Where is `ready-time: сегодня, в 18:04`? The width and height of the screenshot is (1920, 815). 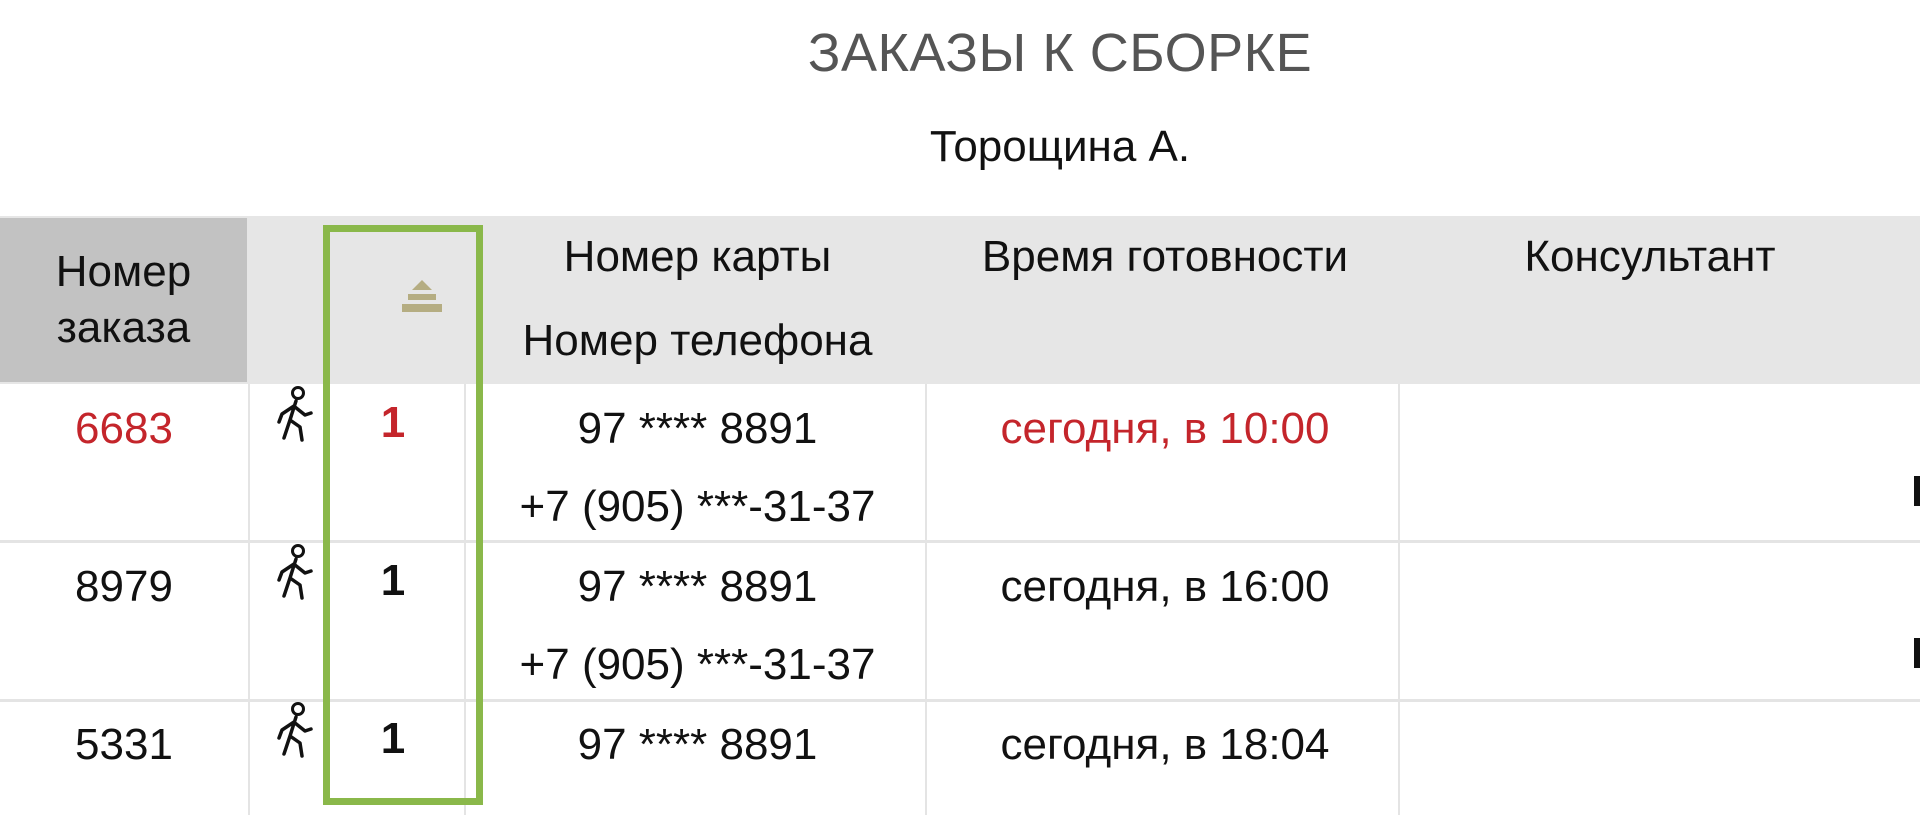 ready-time: сегодня, в 18:04 is located at coordinates (1165, 744).